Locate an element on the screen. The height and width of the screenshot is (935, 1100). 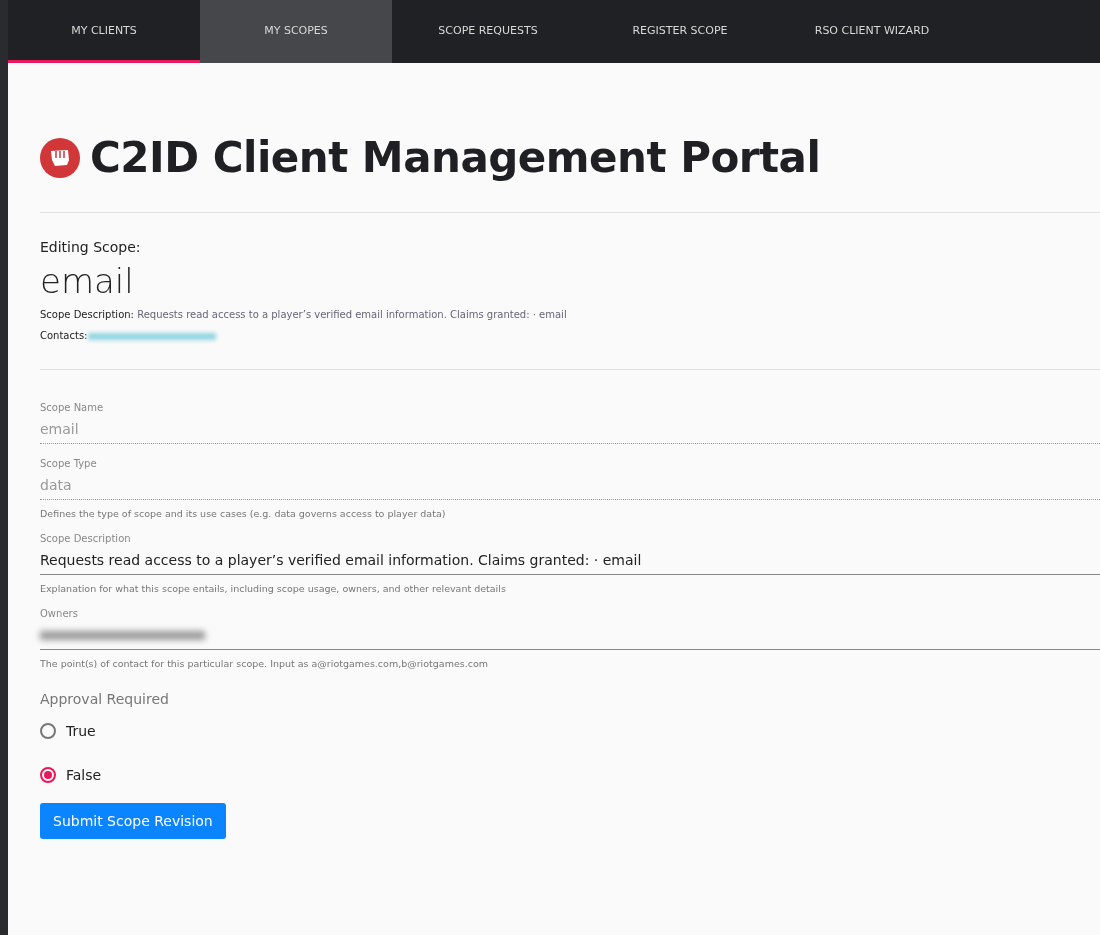
field-label: Owners is located at coordinates (59, 613).